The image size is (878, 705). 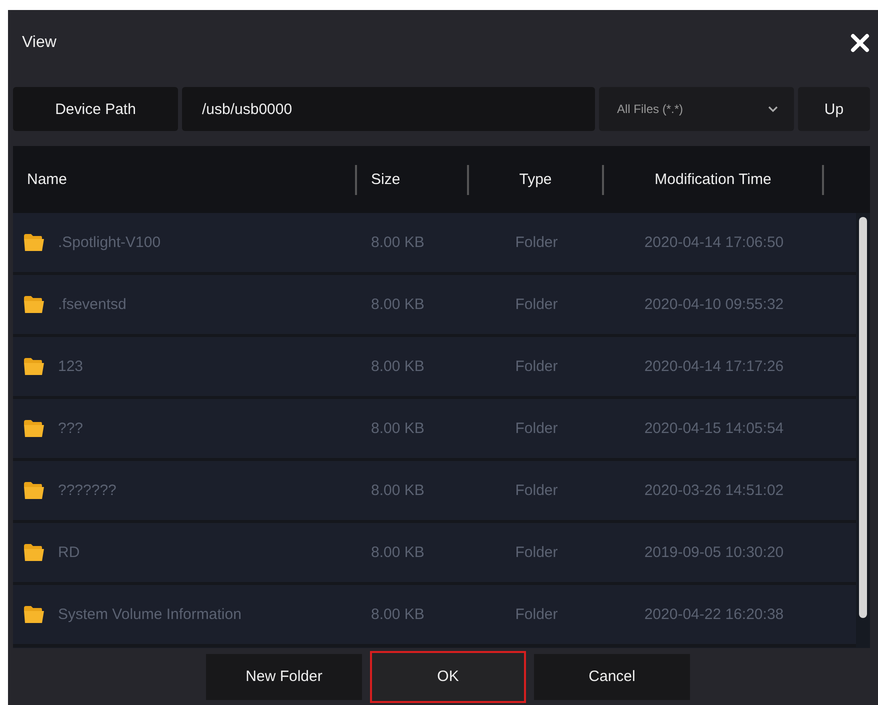 I want to click on file-name: ???????, so click(x=87, y=490).